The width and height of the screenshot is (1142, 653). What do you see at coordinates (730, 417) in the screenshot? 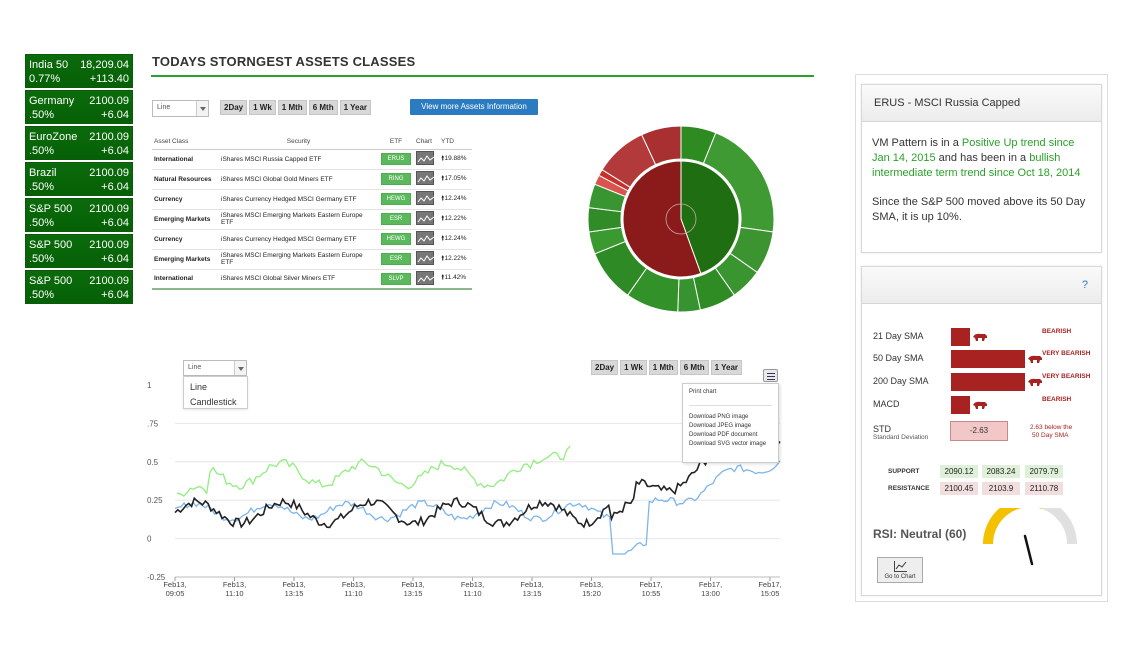
I see `download-png-item: Download PNG image` at bounding box center [730, 417].